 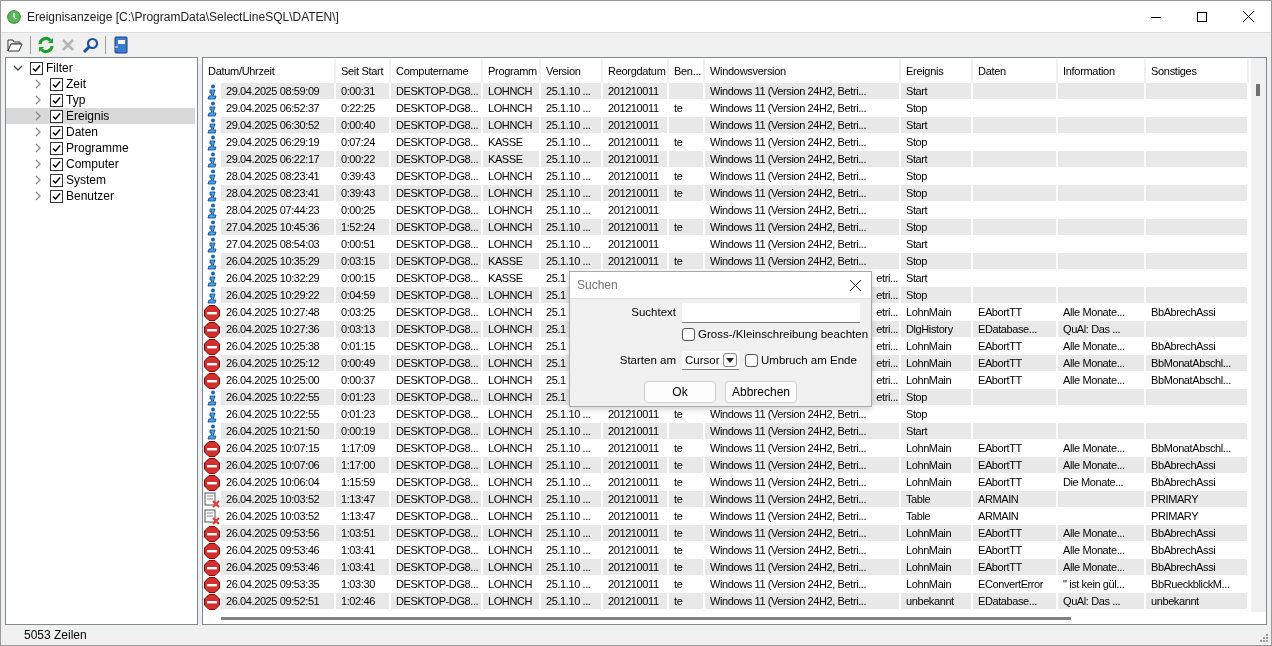 I want to click on maximize-icon, so click(x=1202, y=16).